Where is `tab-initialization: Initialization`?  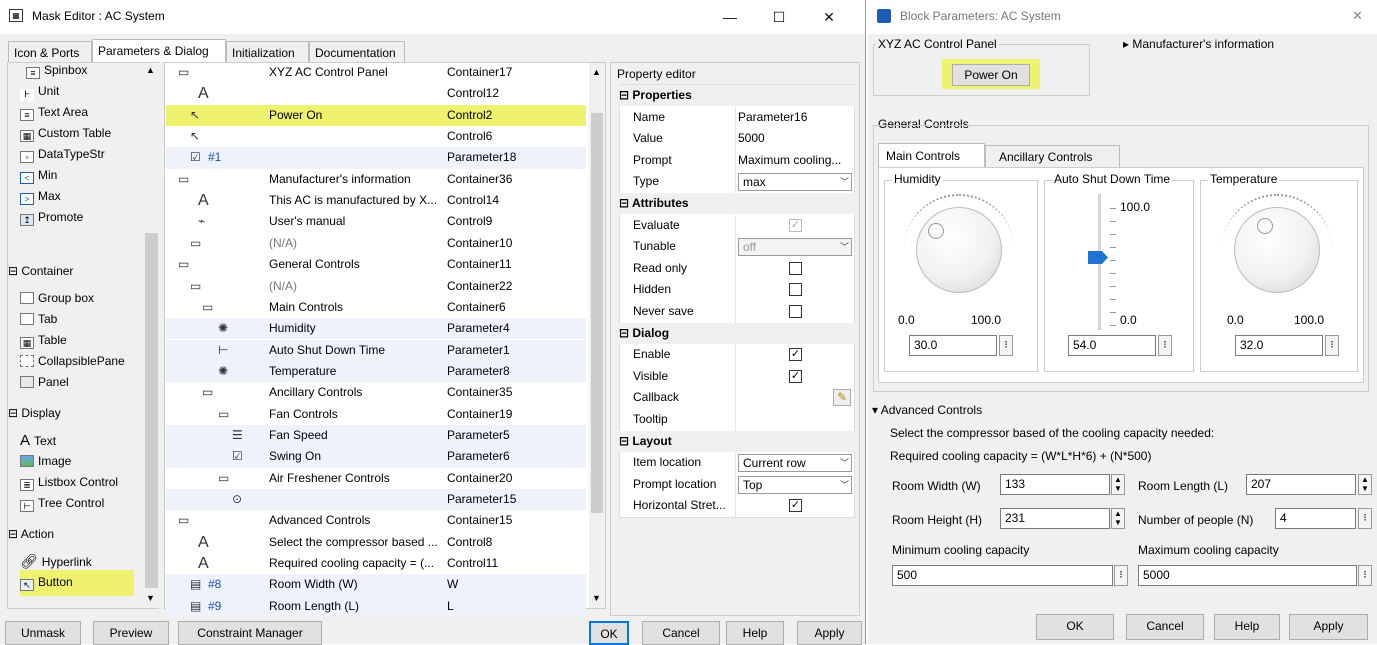
tab-initialization: Initialization is located at coordinates (267, 51).